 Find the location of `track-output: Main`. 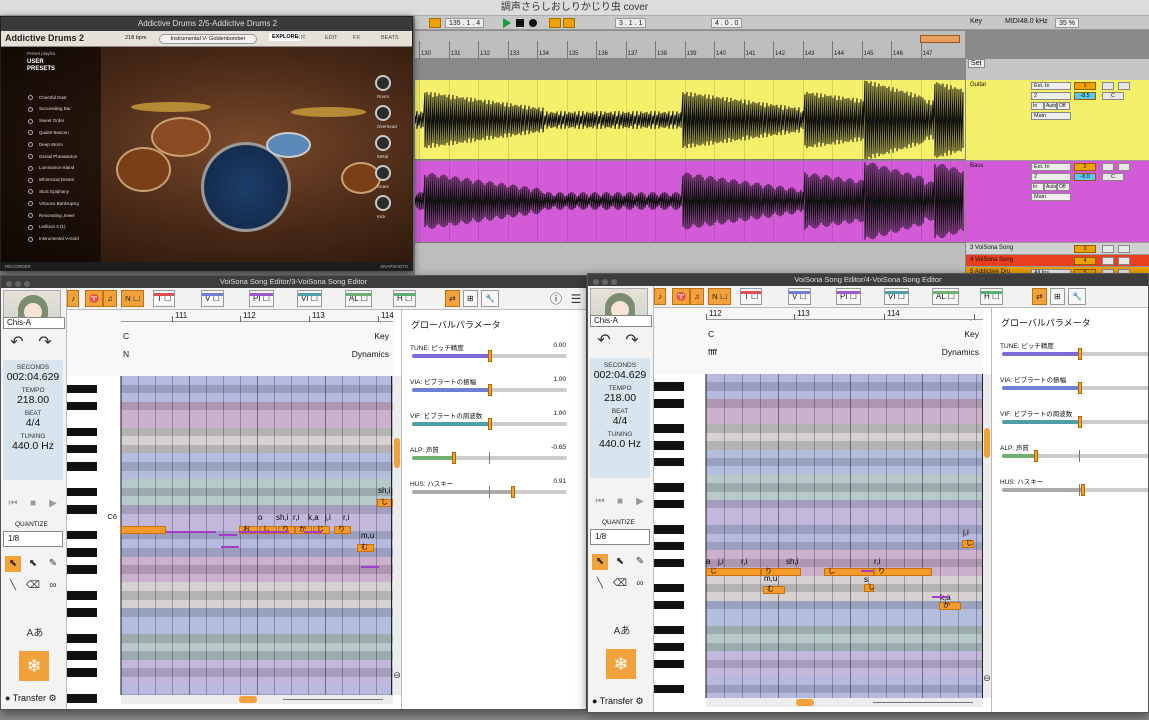

track-output: Main is located at coordinates (1051, 116).